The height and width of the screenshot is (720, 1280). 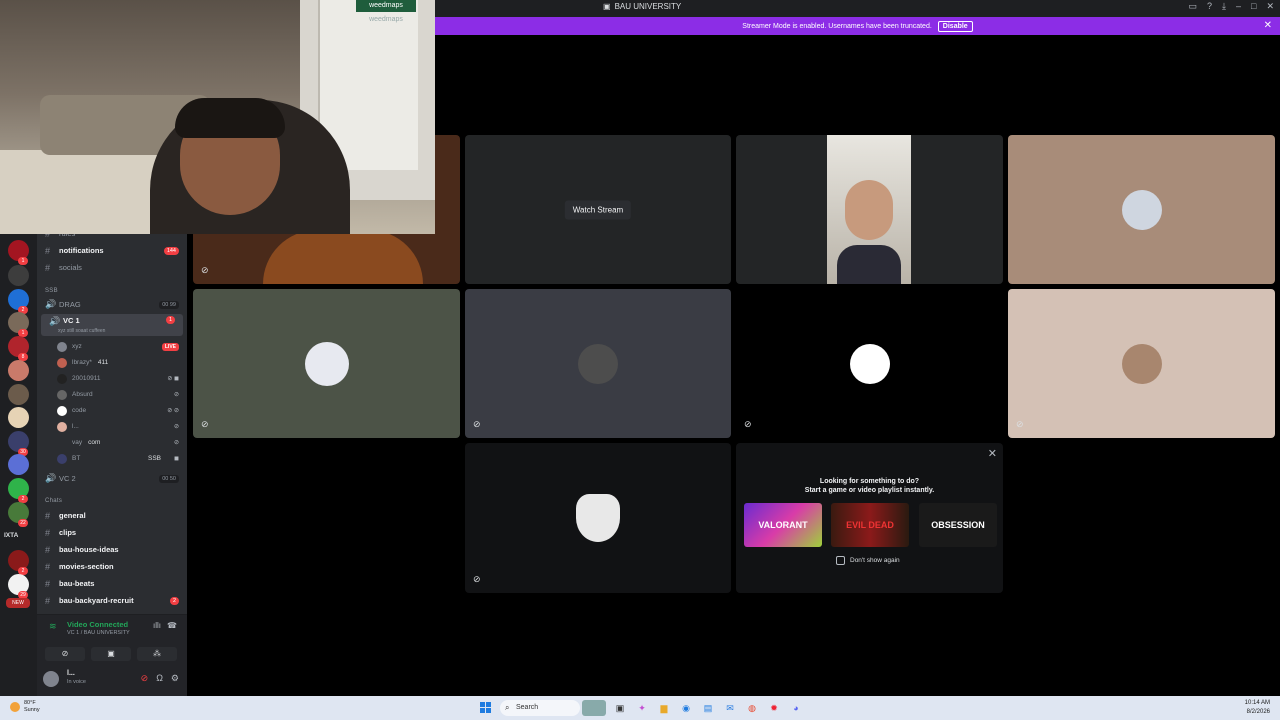 I want to click on video-tile-stream: Watch Stream, so click(x=598, y=209).